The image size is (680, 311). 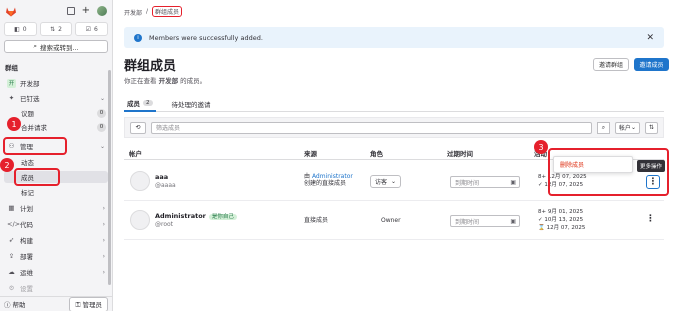 I want to click on search-icon: ⌕, so click(x=603, y=127).